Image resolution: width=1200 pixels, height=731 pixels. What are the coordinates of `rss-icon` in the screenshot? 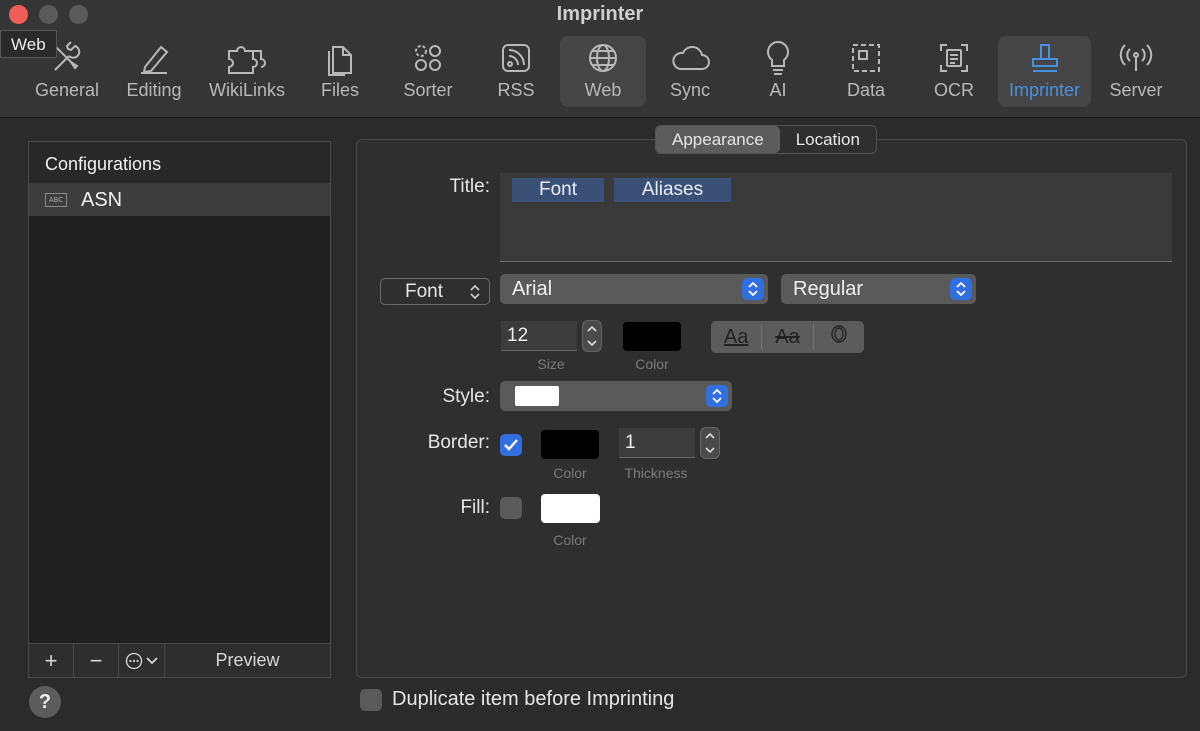 It's located at (516, 58).